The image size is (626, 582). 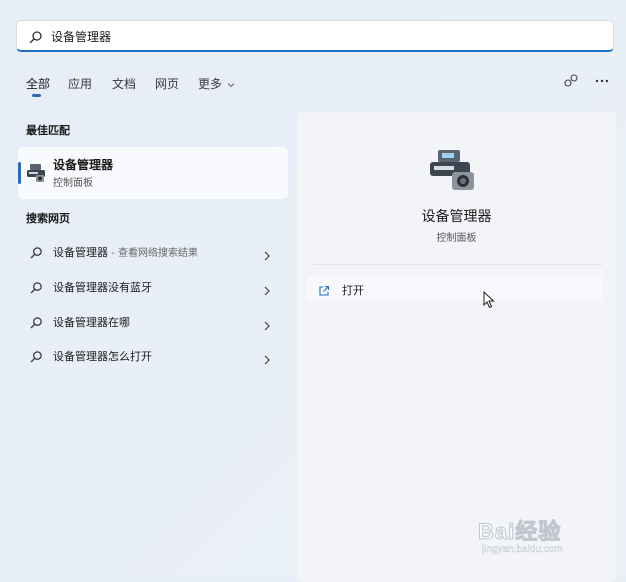 What do you see at coordinates (167, 83) in the screenshot?
I see `tab-web: 网页` at bounding box center [167, 83].